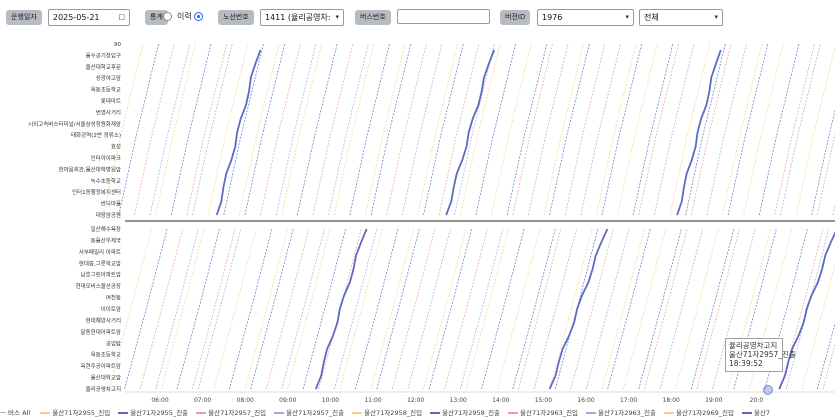  I want to click on x-tick-label: 09:00, so click(287, 400).